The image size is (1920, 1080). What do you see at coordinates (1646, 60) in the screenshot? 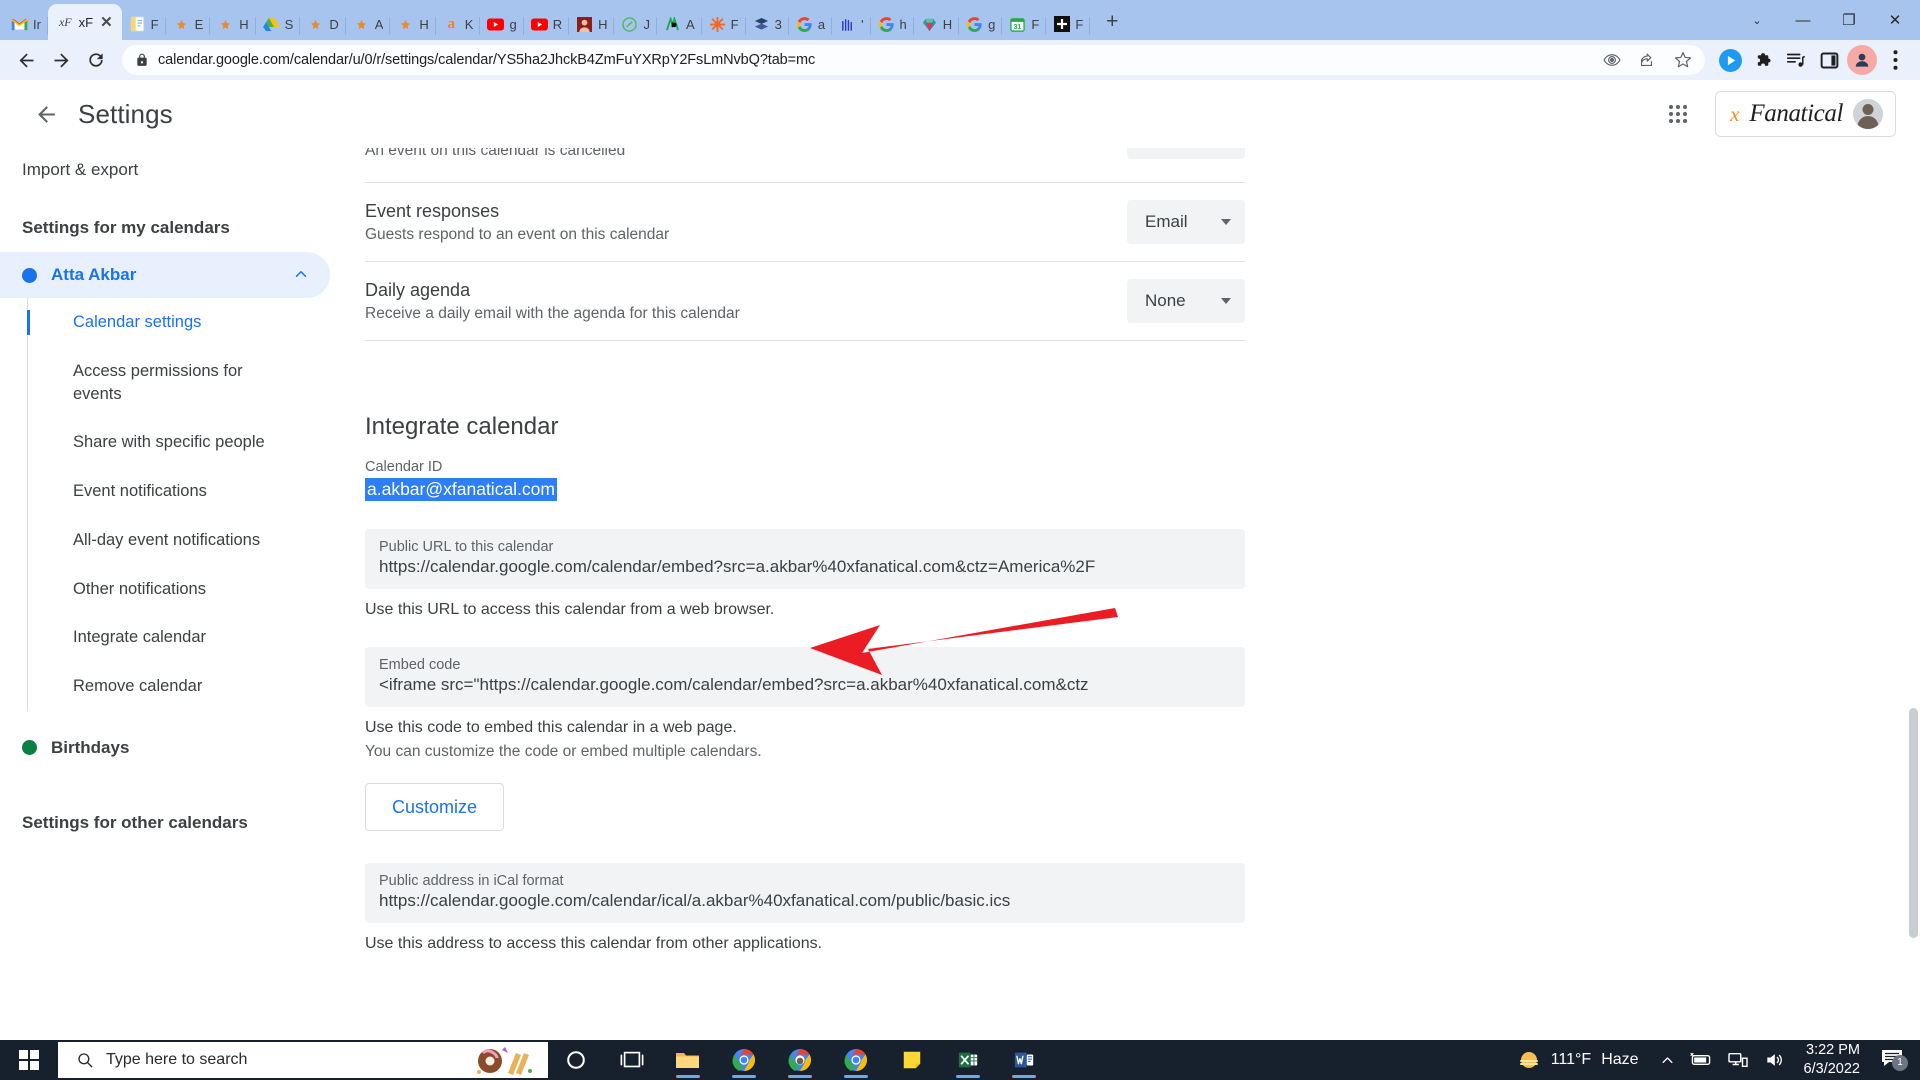
I see `share-icon` at bounding box center [1646, 60].